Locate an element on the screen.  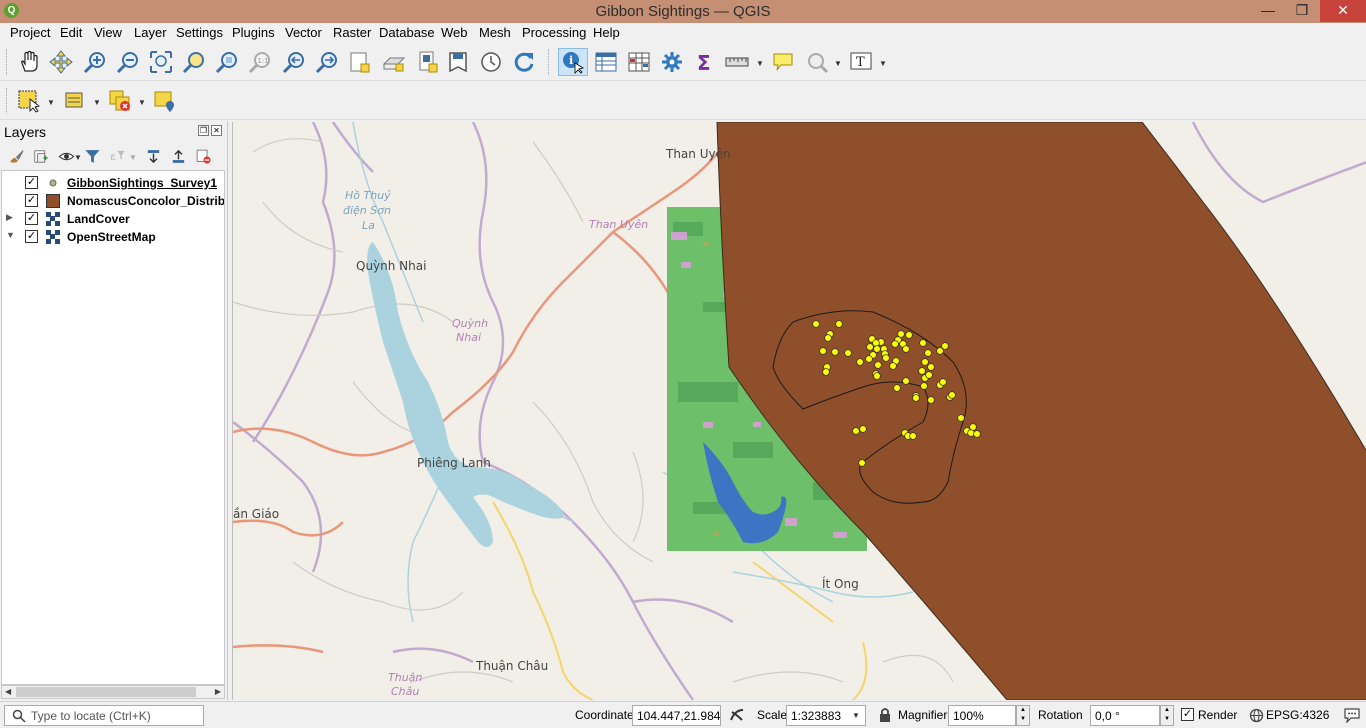
measure-icon is located at coordinates (737, 62).